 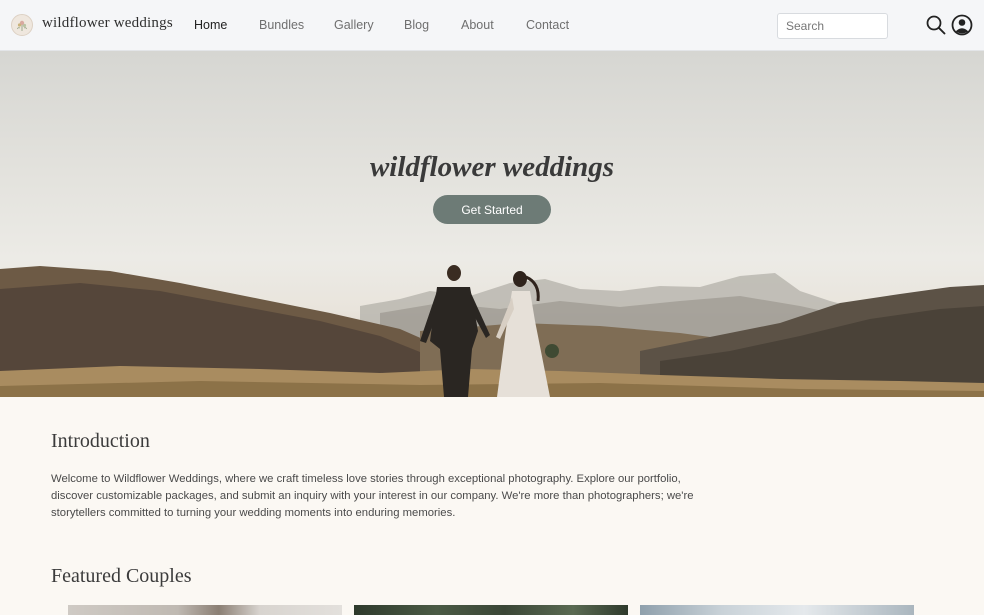 I want to click on nav-link-bundles: Bundles, so click(x=281, y=25).